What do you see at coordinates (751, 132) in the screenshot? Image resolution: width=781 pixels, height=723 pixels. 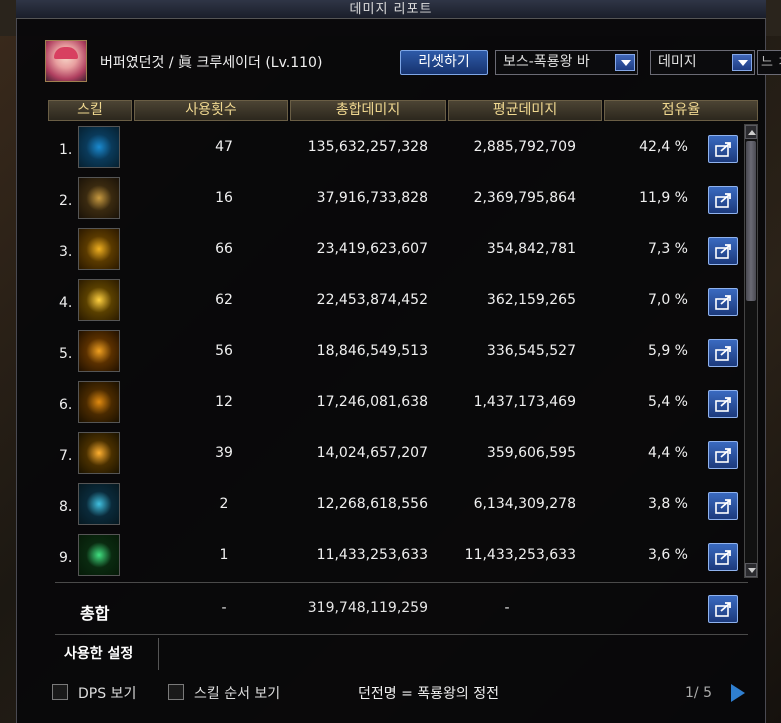 I see `scroll-up-icon` at bounding box center [751, 132].